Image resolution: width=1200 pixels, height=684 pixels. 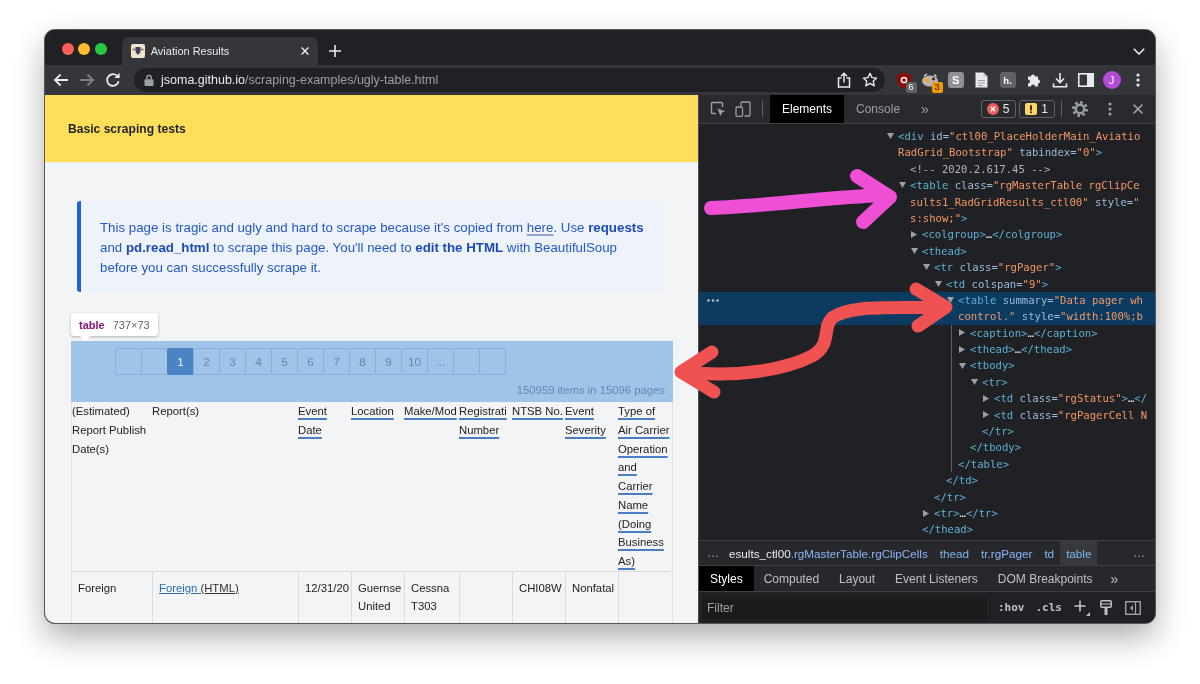 What do you see at coordinates (844, 80) in the screenshot?
I see `share-icon` at bounding box center [844, 80].